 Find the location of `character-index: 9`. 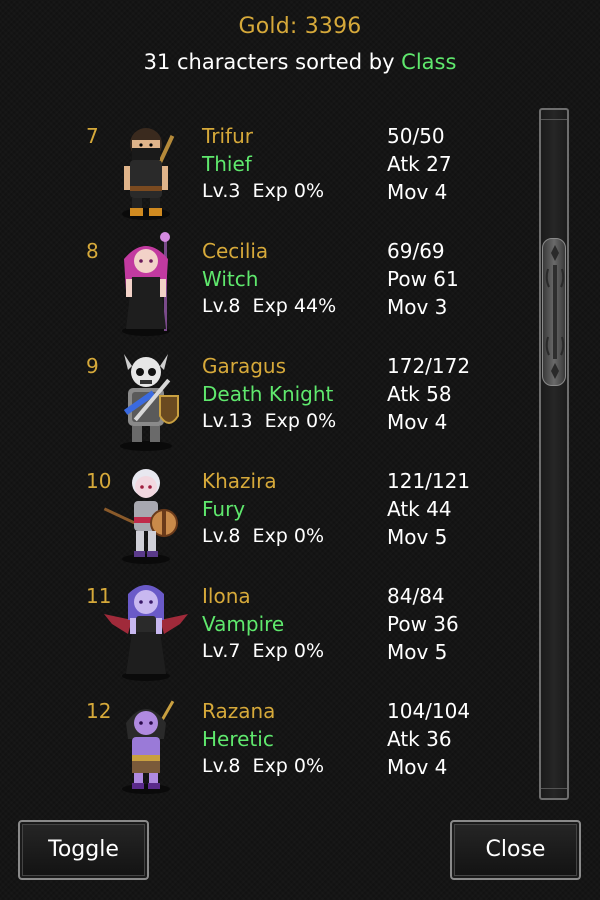

character-index: 9 is located at coordinates (92, 366).